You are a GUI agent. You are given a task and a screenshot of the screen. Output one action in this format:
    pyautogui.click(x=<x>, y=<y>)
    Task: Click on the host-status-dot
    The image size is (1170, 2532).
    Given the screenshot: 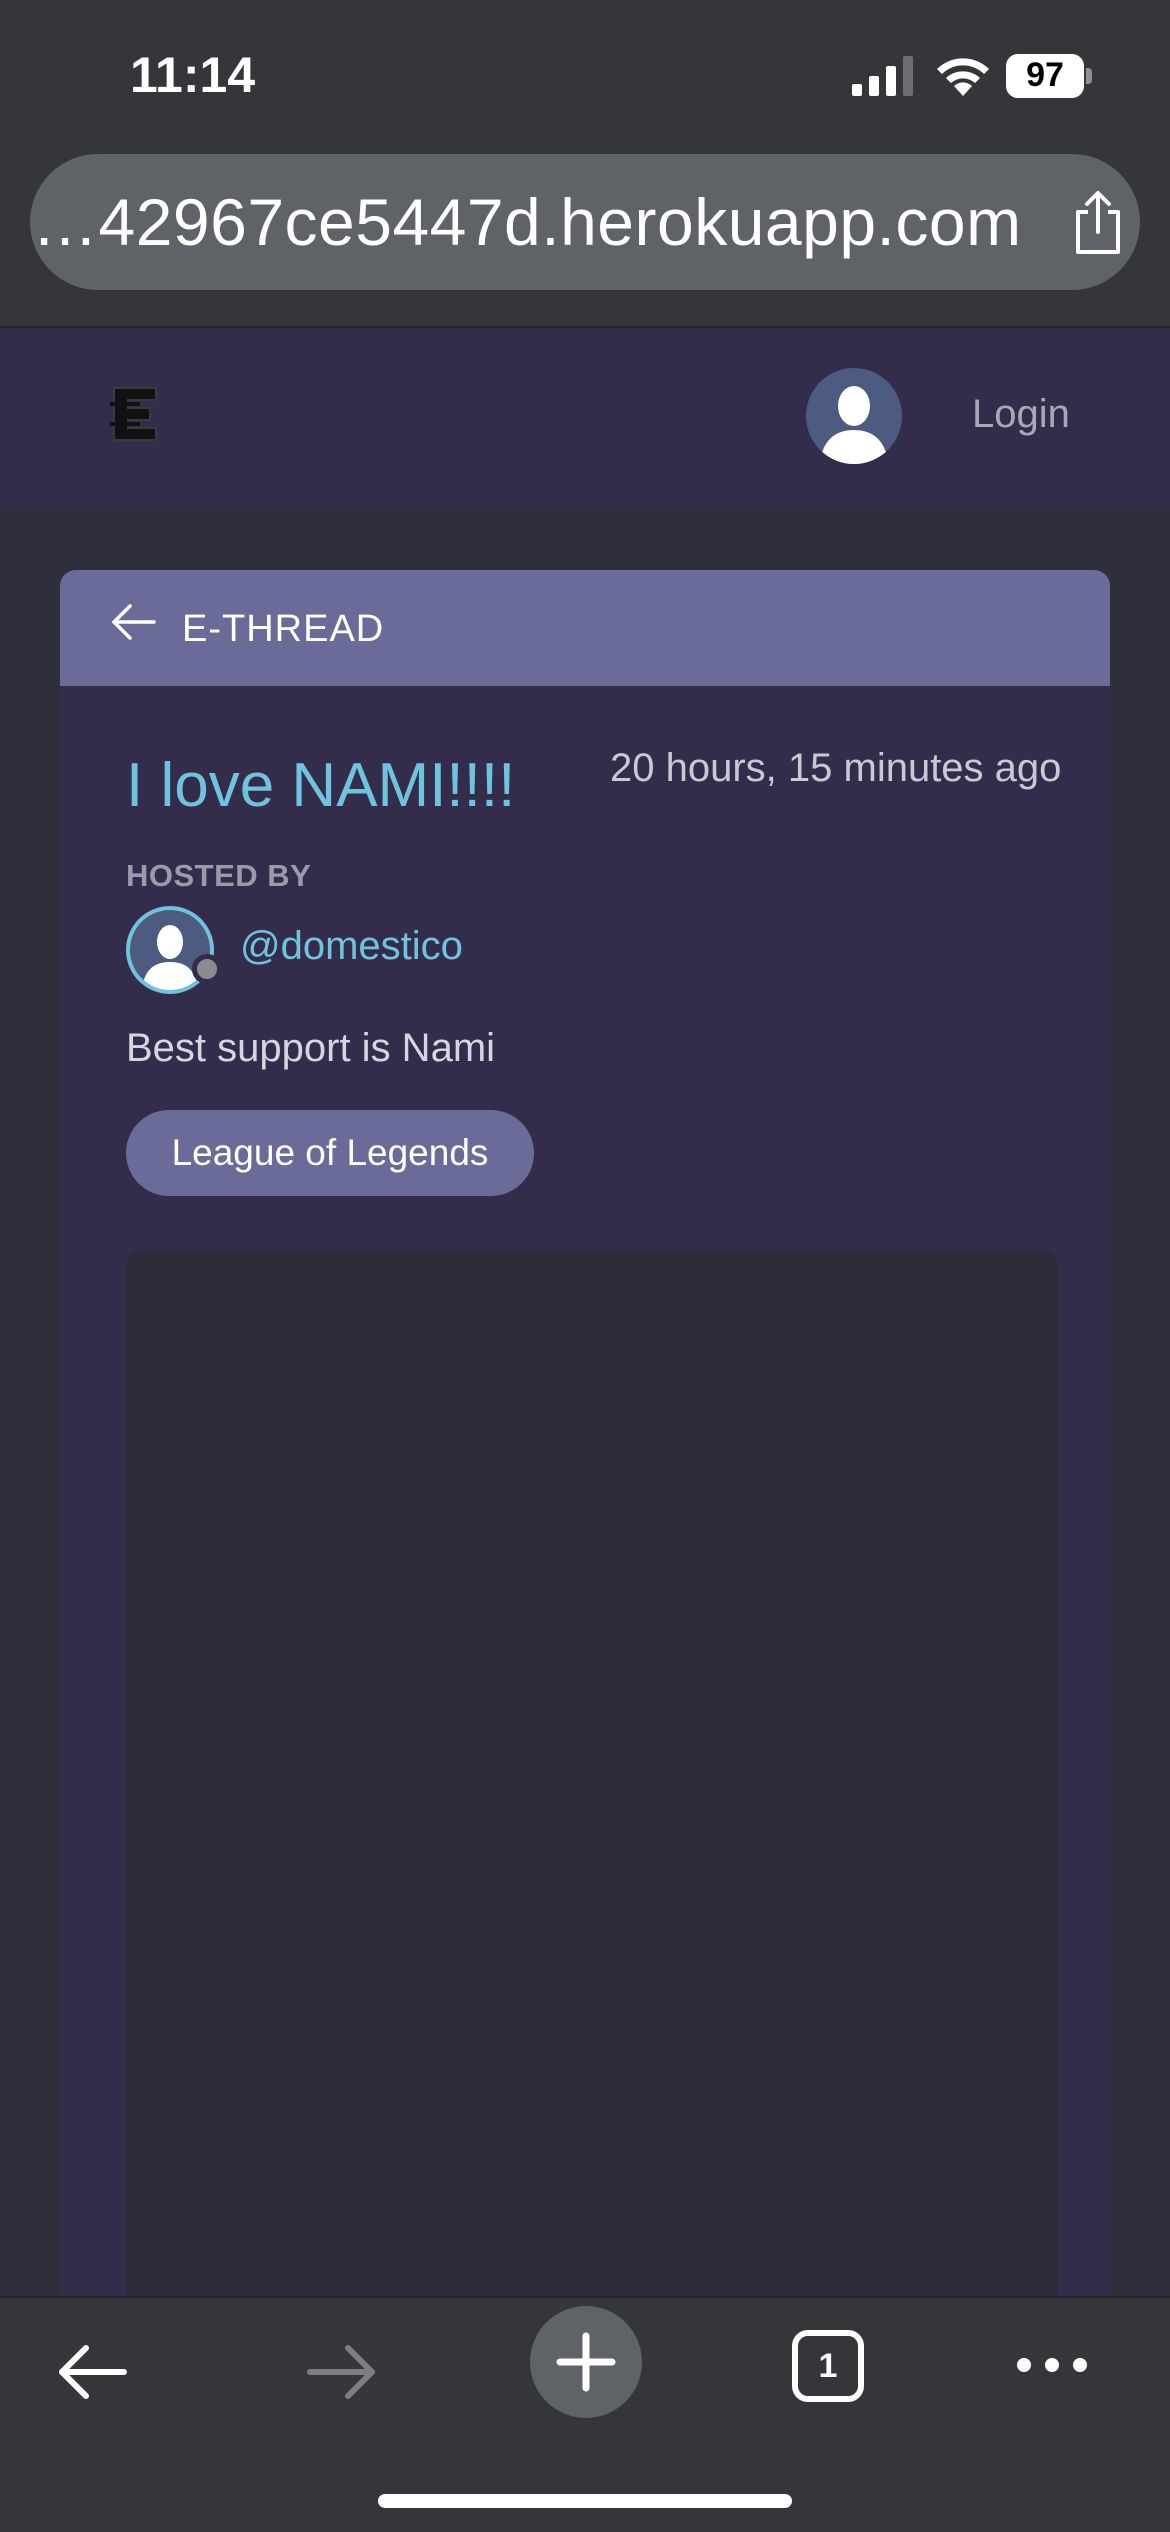 What is the action you would take?
    pyautogui.click(x=207, y=969)
    